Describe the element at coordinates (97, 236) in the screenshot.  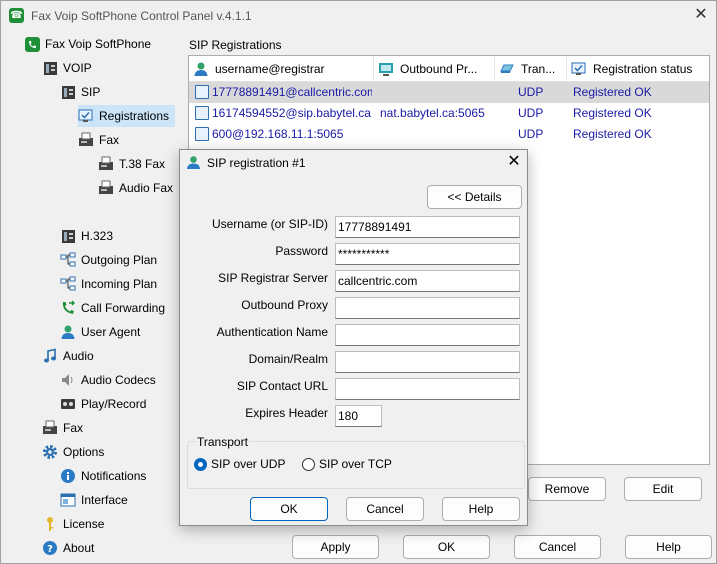
I see `tree-label: H.323` at that location.